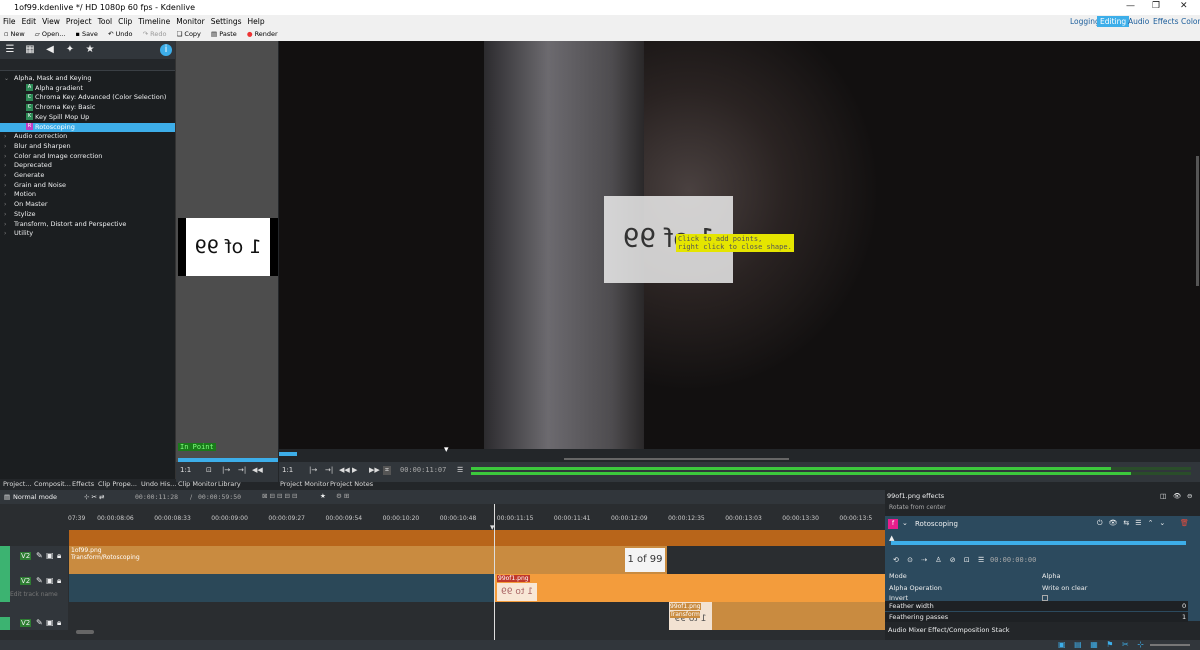  I want to click on tree-category: › On Master, so click(87, 205).